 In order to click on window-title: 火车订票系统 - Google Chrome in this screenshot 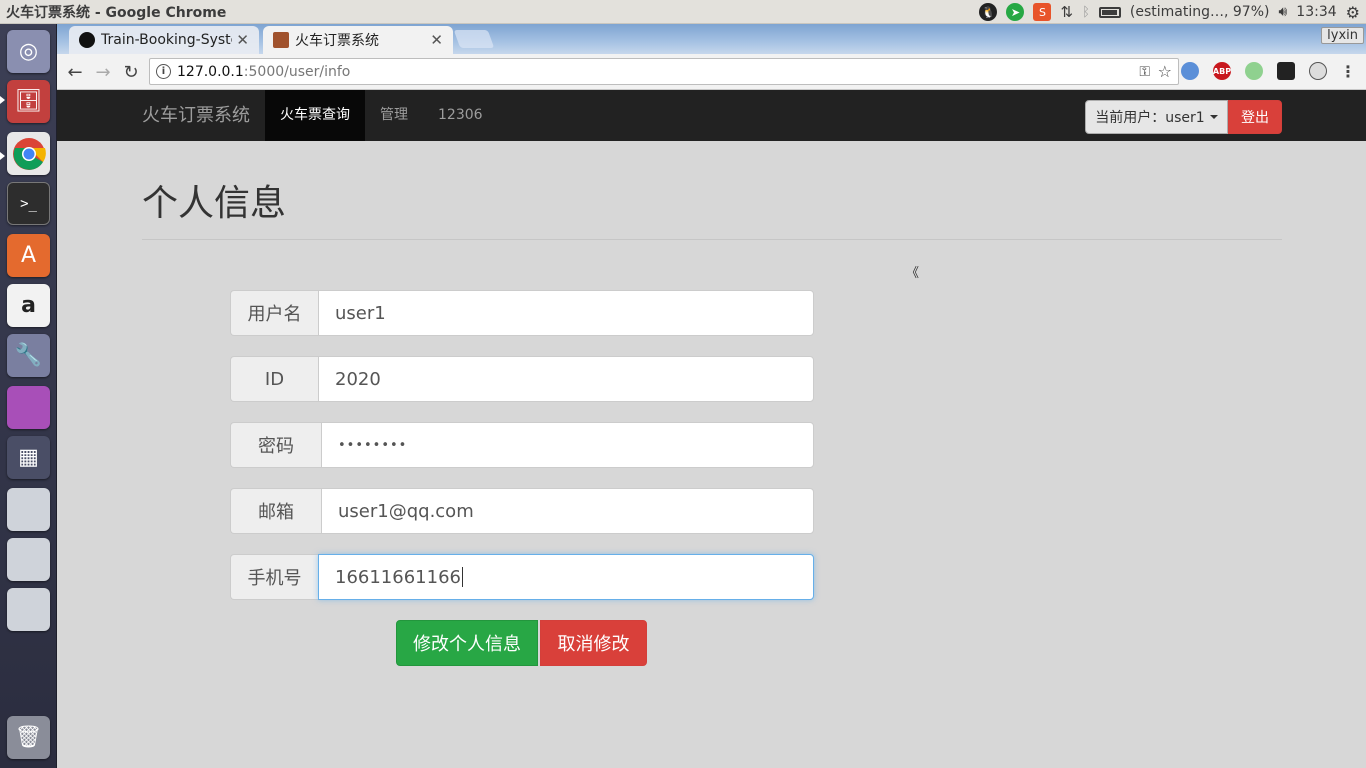, I will do `click(116, 12)`.